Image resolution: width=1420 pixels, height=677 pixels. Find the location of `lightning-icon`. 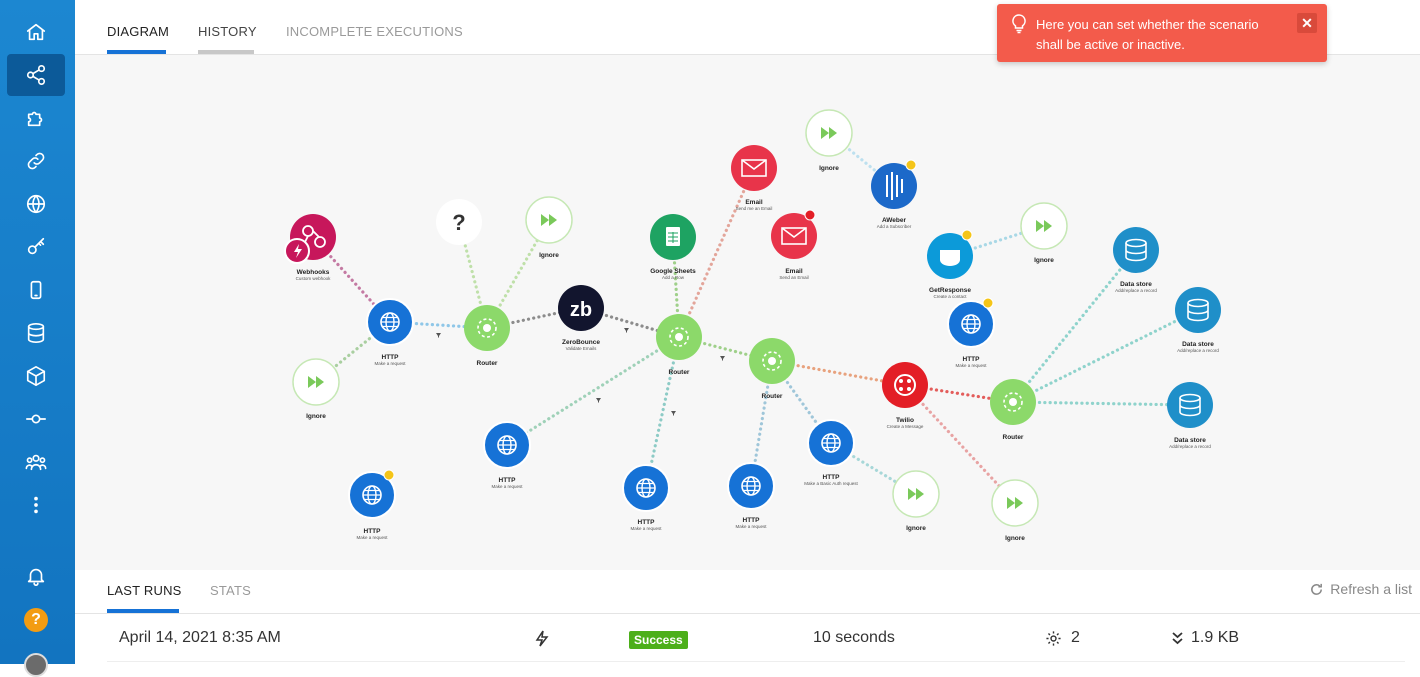

lightning-icon is located at coordinates (542, 638).